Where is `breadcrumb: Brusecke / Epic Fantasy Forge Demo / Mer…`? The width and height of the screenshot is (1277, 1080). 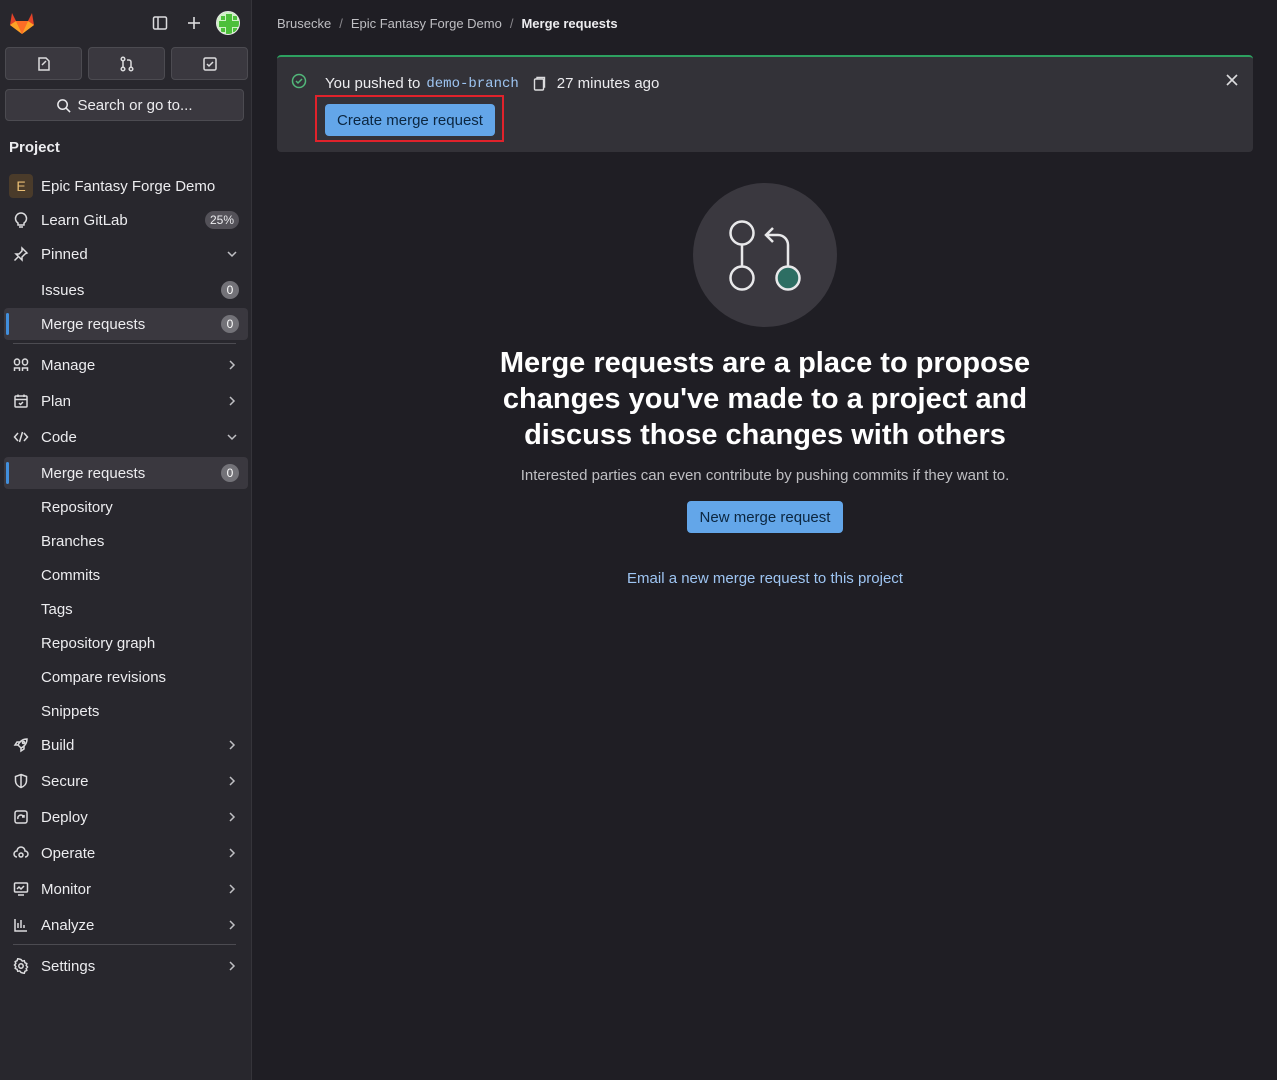
breadcrumb: Brusecke / Epic Fantasy Forge Demo / Mer… is located at coordinates (447, 23).